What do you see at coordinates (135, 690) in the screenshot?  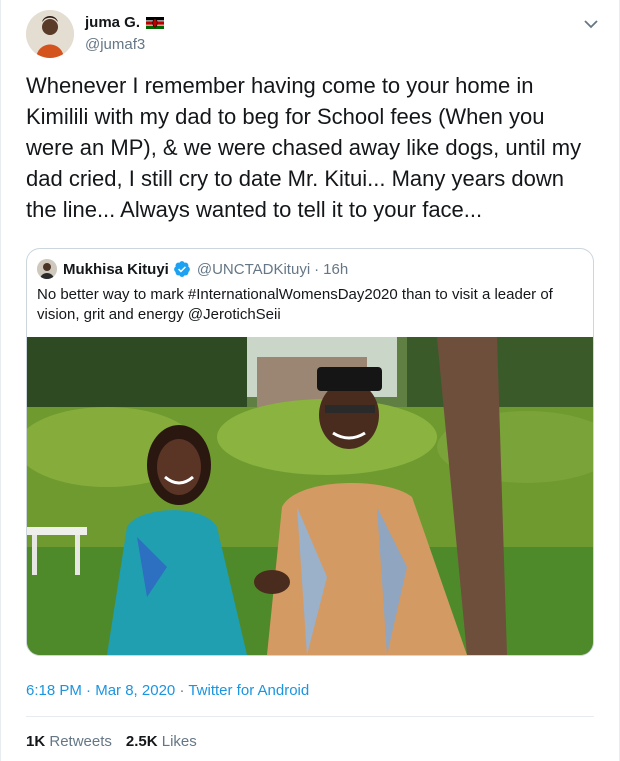 I see `tweet-date: Mar 8, 2020` at bounding box center [135, 690].